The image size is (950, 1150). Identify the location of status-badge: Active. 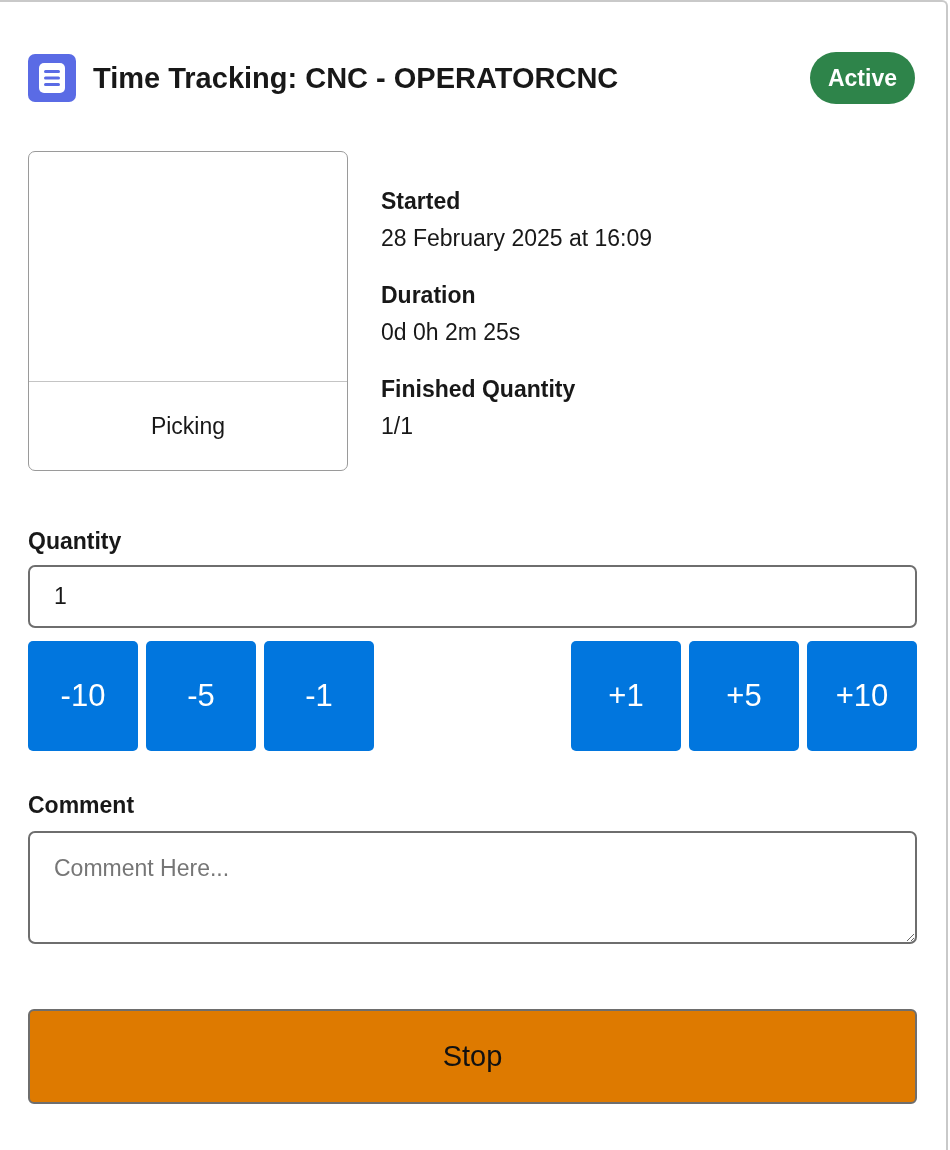
(862, 78).